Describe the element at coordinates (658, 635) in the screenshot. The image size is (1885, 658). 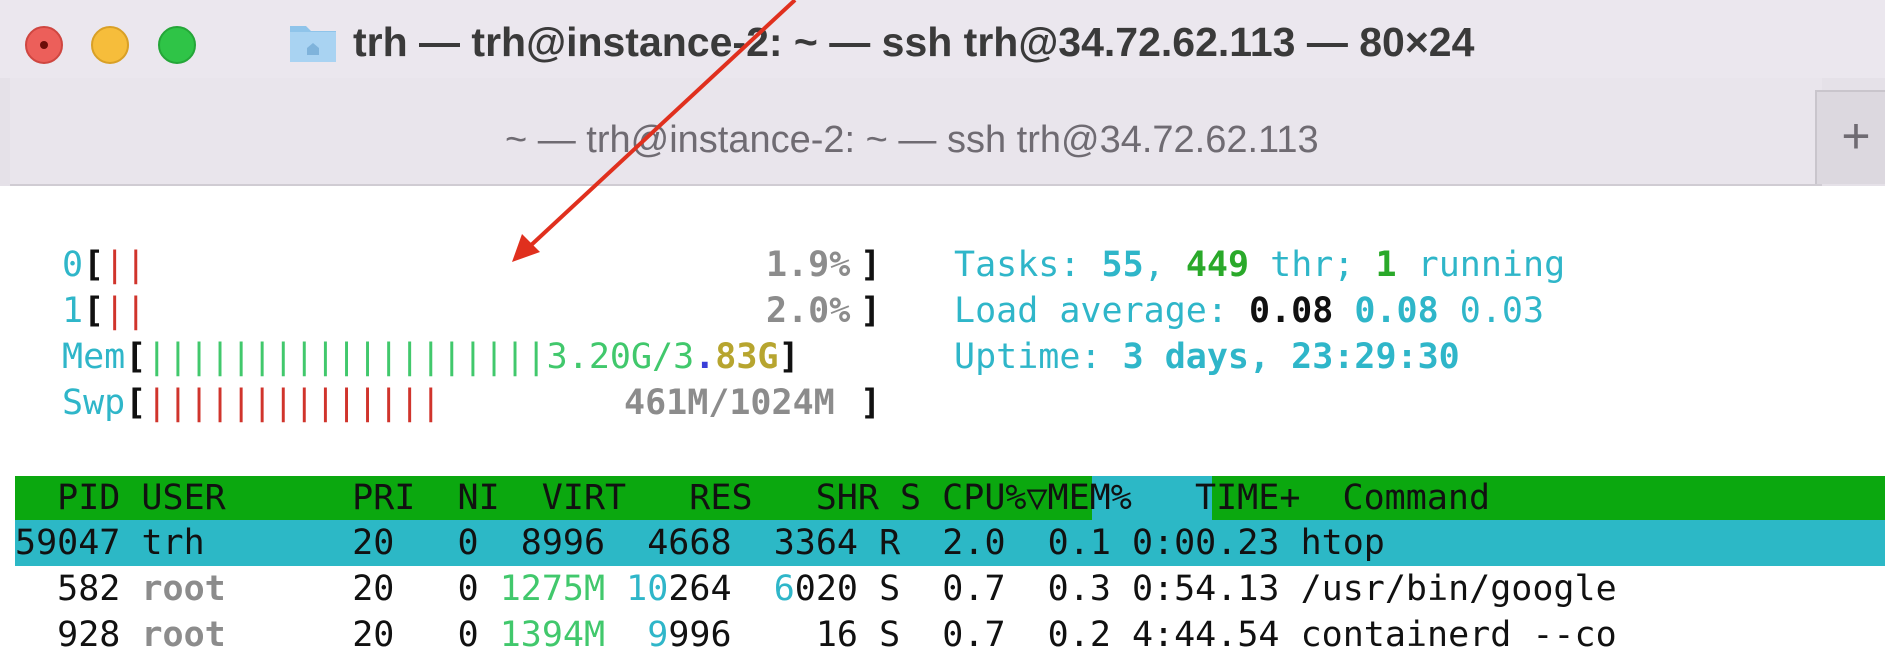
I see `row2-res-high: 9` at that location.